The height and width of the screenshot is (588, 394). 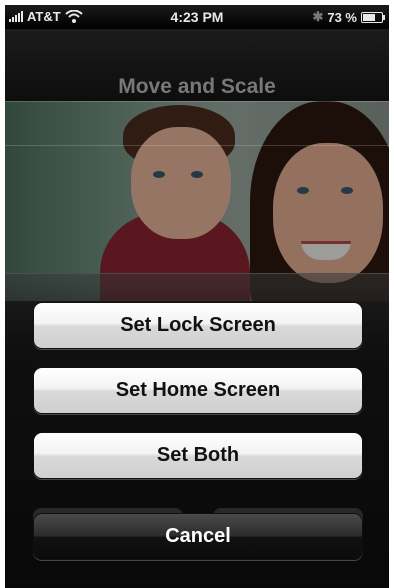 I want to click on set-lock-screen-button: Set Lock Screen, so click(x=198, y=325).